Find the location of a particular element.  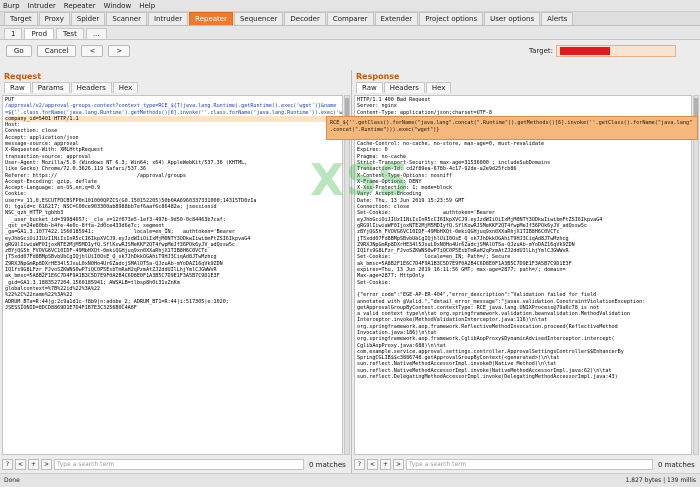

request-scrollbar is located at coordinates (347, 275).